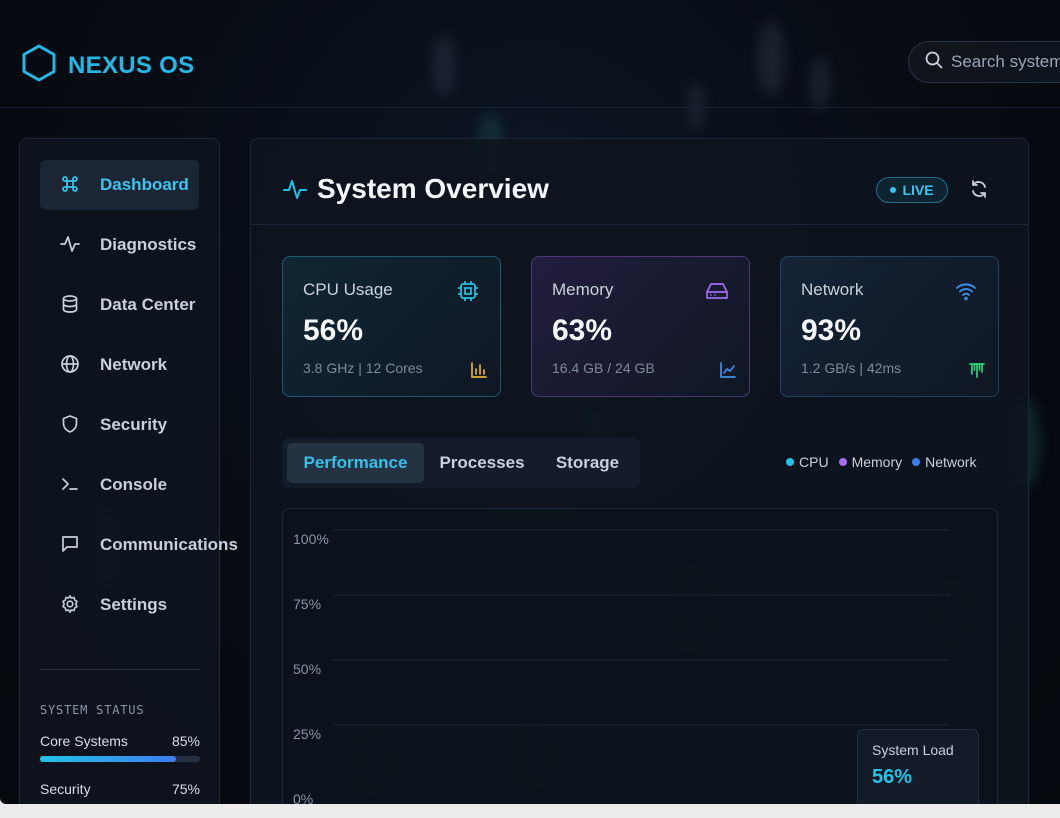 This screenshot has width=1060, height=818. I want to click on sidebar-item-communications: Communications, so click(139, 545).